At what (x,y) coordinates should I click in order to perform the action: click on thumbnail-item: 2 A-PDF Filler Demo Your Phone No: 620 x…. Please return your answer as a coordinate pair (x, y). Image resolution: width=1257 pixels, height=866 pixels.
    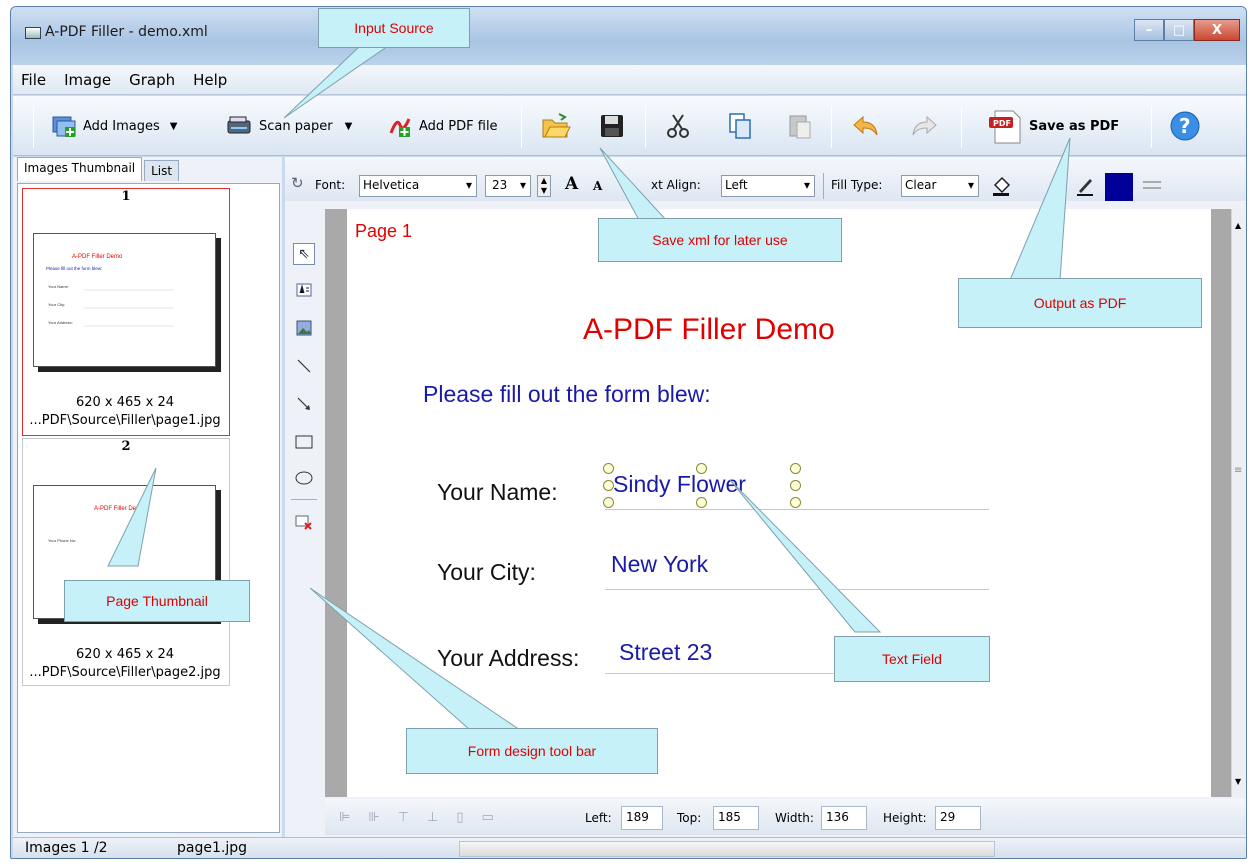
    Looking at the image, I should click on (126, 562).